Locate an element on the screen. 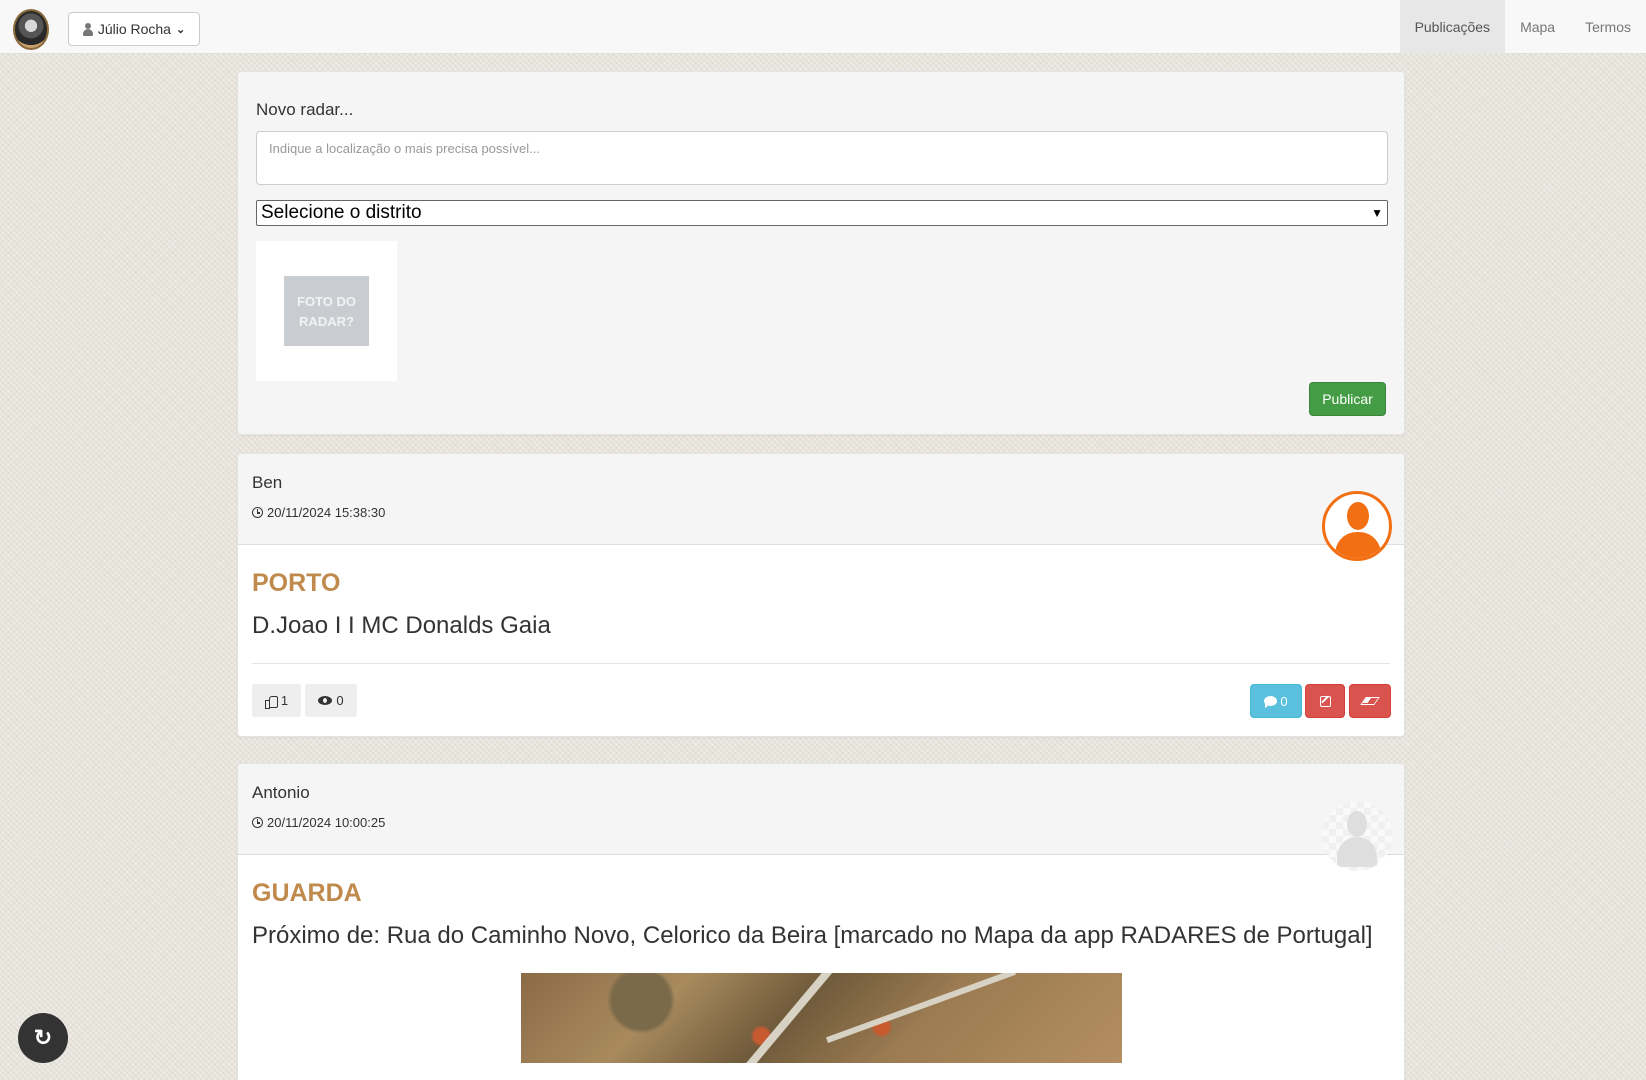 This screenshot has width=1646, height=1080. eraser-icon is located at coordinates (1370, 701).